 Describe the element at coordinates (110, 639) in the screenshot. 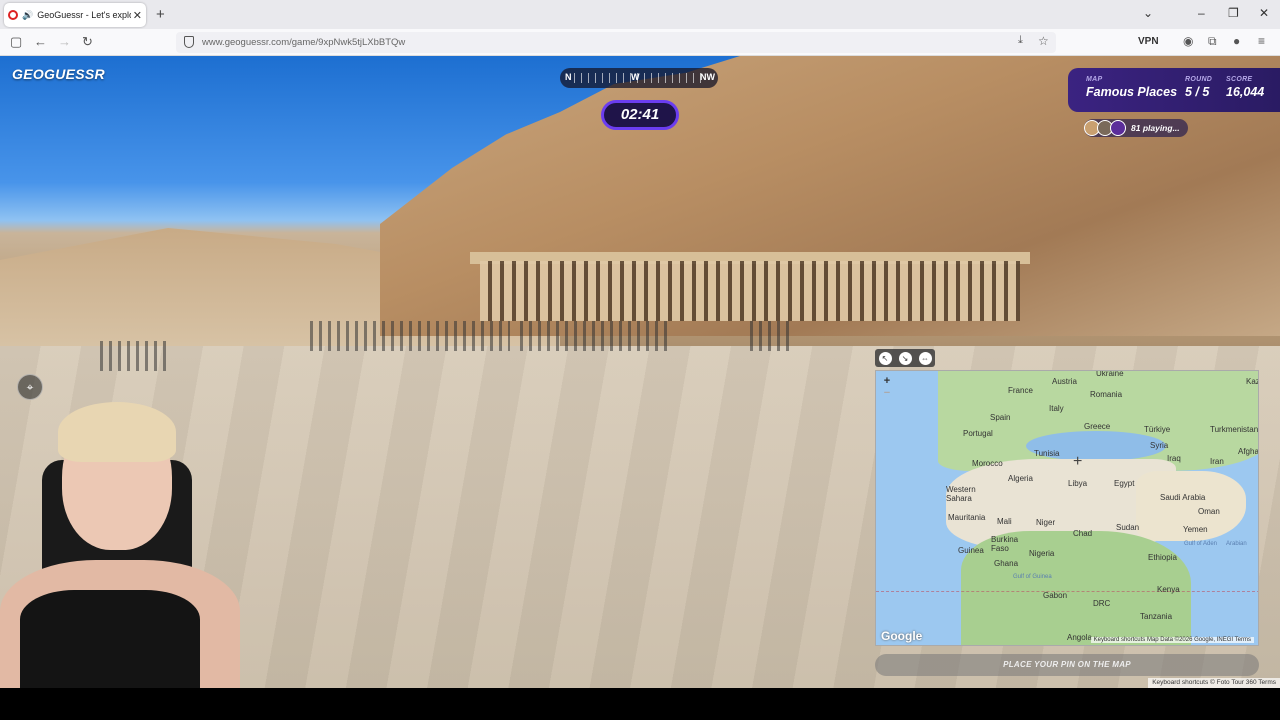

I see `webcam-person-top` at that location.